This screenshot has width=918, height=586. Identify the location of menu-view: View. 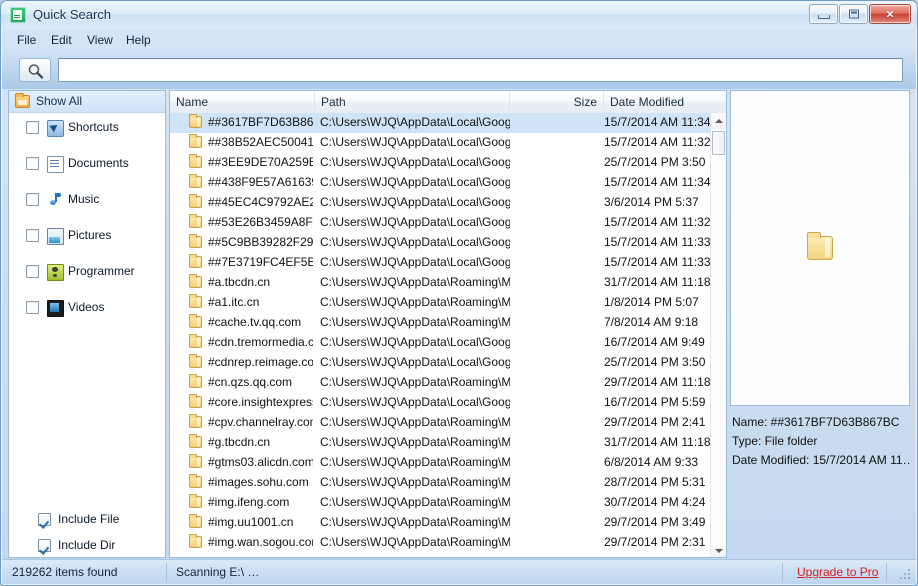
(100, 40).